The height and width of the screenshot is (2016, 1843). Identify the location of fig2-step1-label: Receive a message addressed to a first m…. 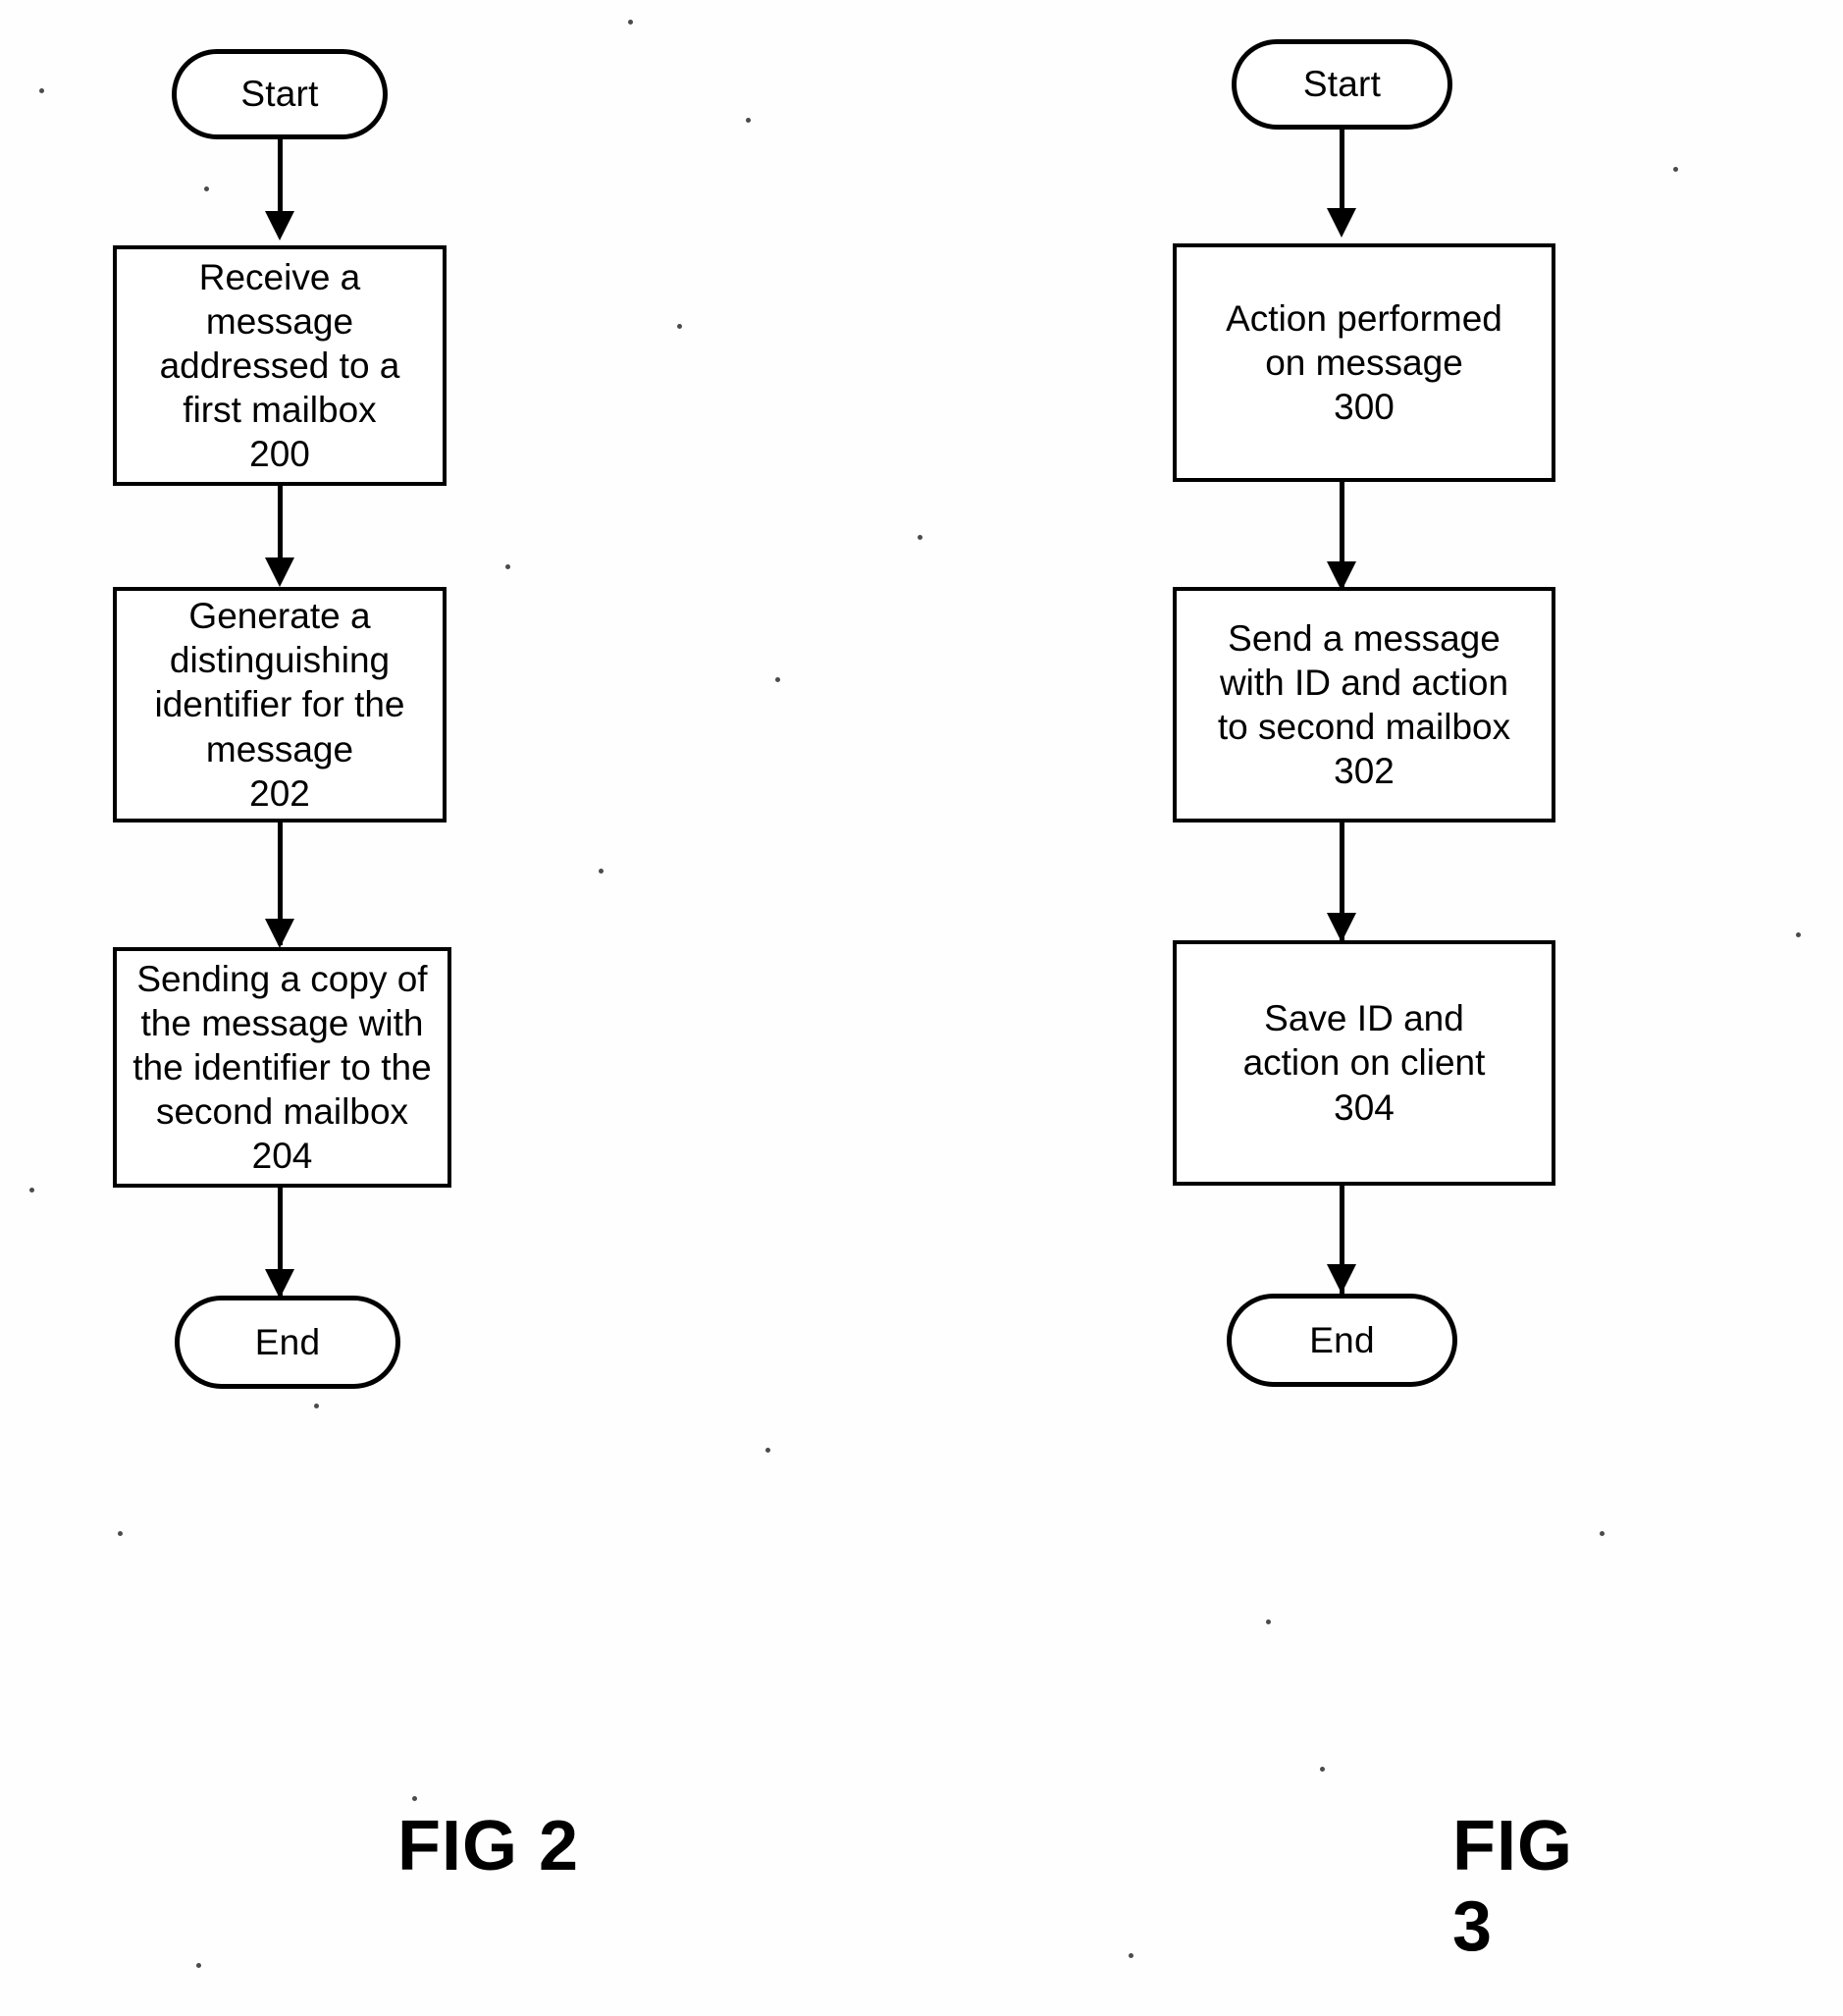
(280, 365).